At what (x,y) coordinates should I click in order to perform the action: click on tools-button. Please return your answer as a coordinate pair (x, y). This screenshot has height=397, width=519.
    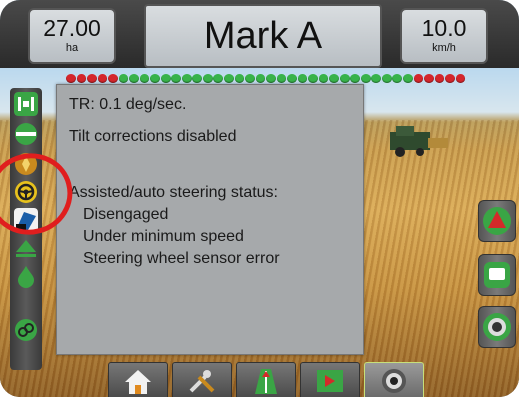
    Looking at the image, I should click on (202, 379).